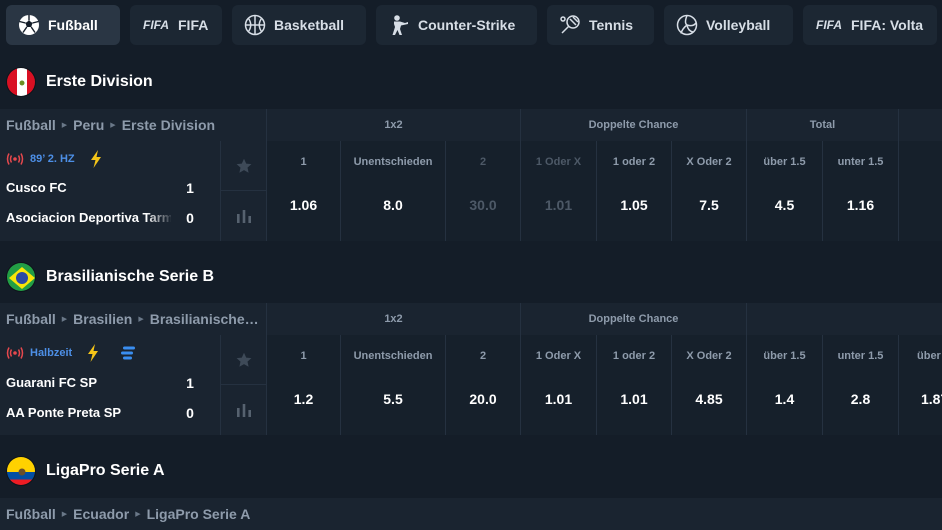 The width and height of the screenshot is (942, 530). What do you see at coordinates (399, 25) in the screenshot?
I see `counter-strike-icon` at bounding box center [399, 25].